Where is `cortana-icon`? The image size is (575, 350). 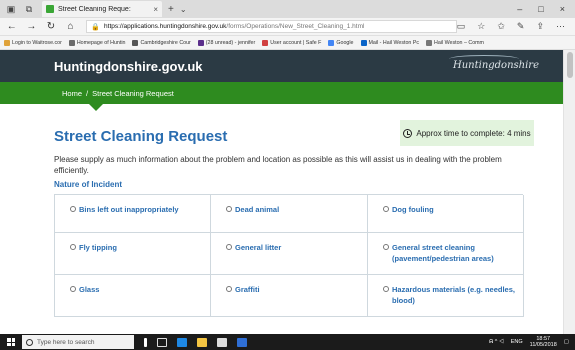
cortana-icon is located at coordinates (29, 342).